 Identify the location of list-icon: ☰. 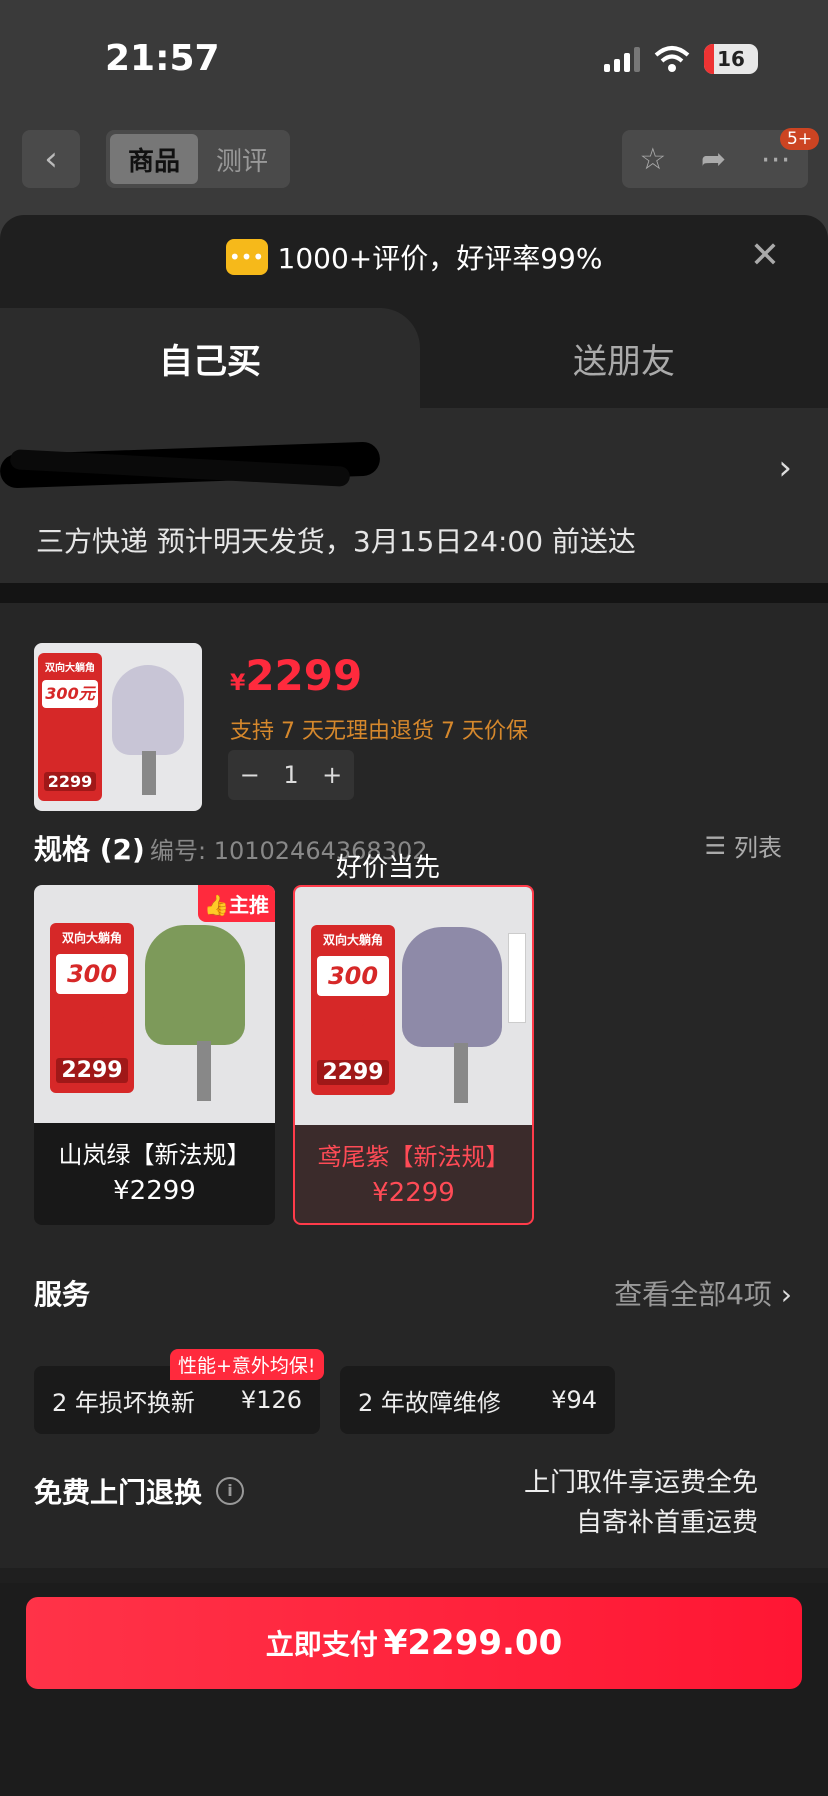
(715, 845).